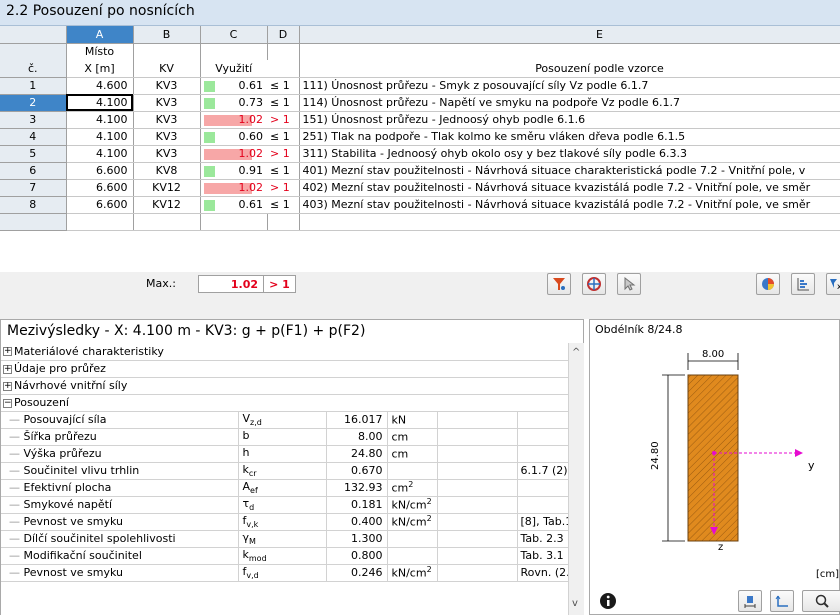 Image resolution: width=840 pixels, height=615 pixels. I want to click on row-number: 6, so click(33, 171).